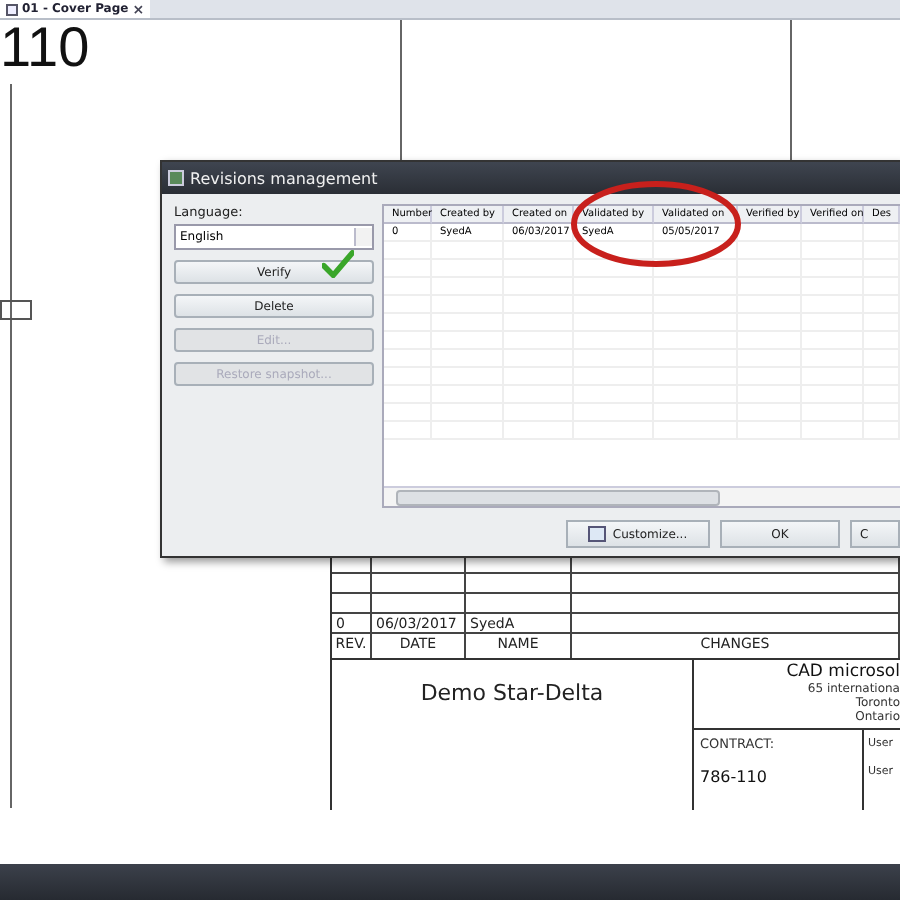  I want to click on sheet-number: 110, so click(45, 48).